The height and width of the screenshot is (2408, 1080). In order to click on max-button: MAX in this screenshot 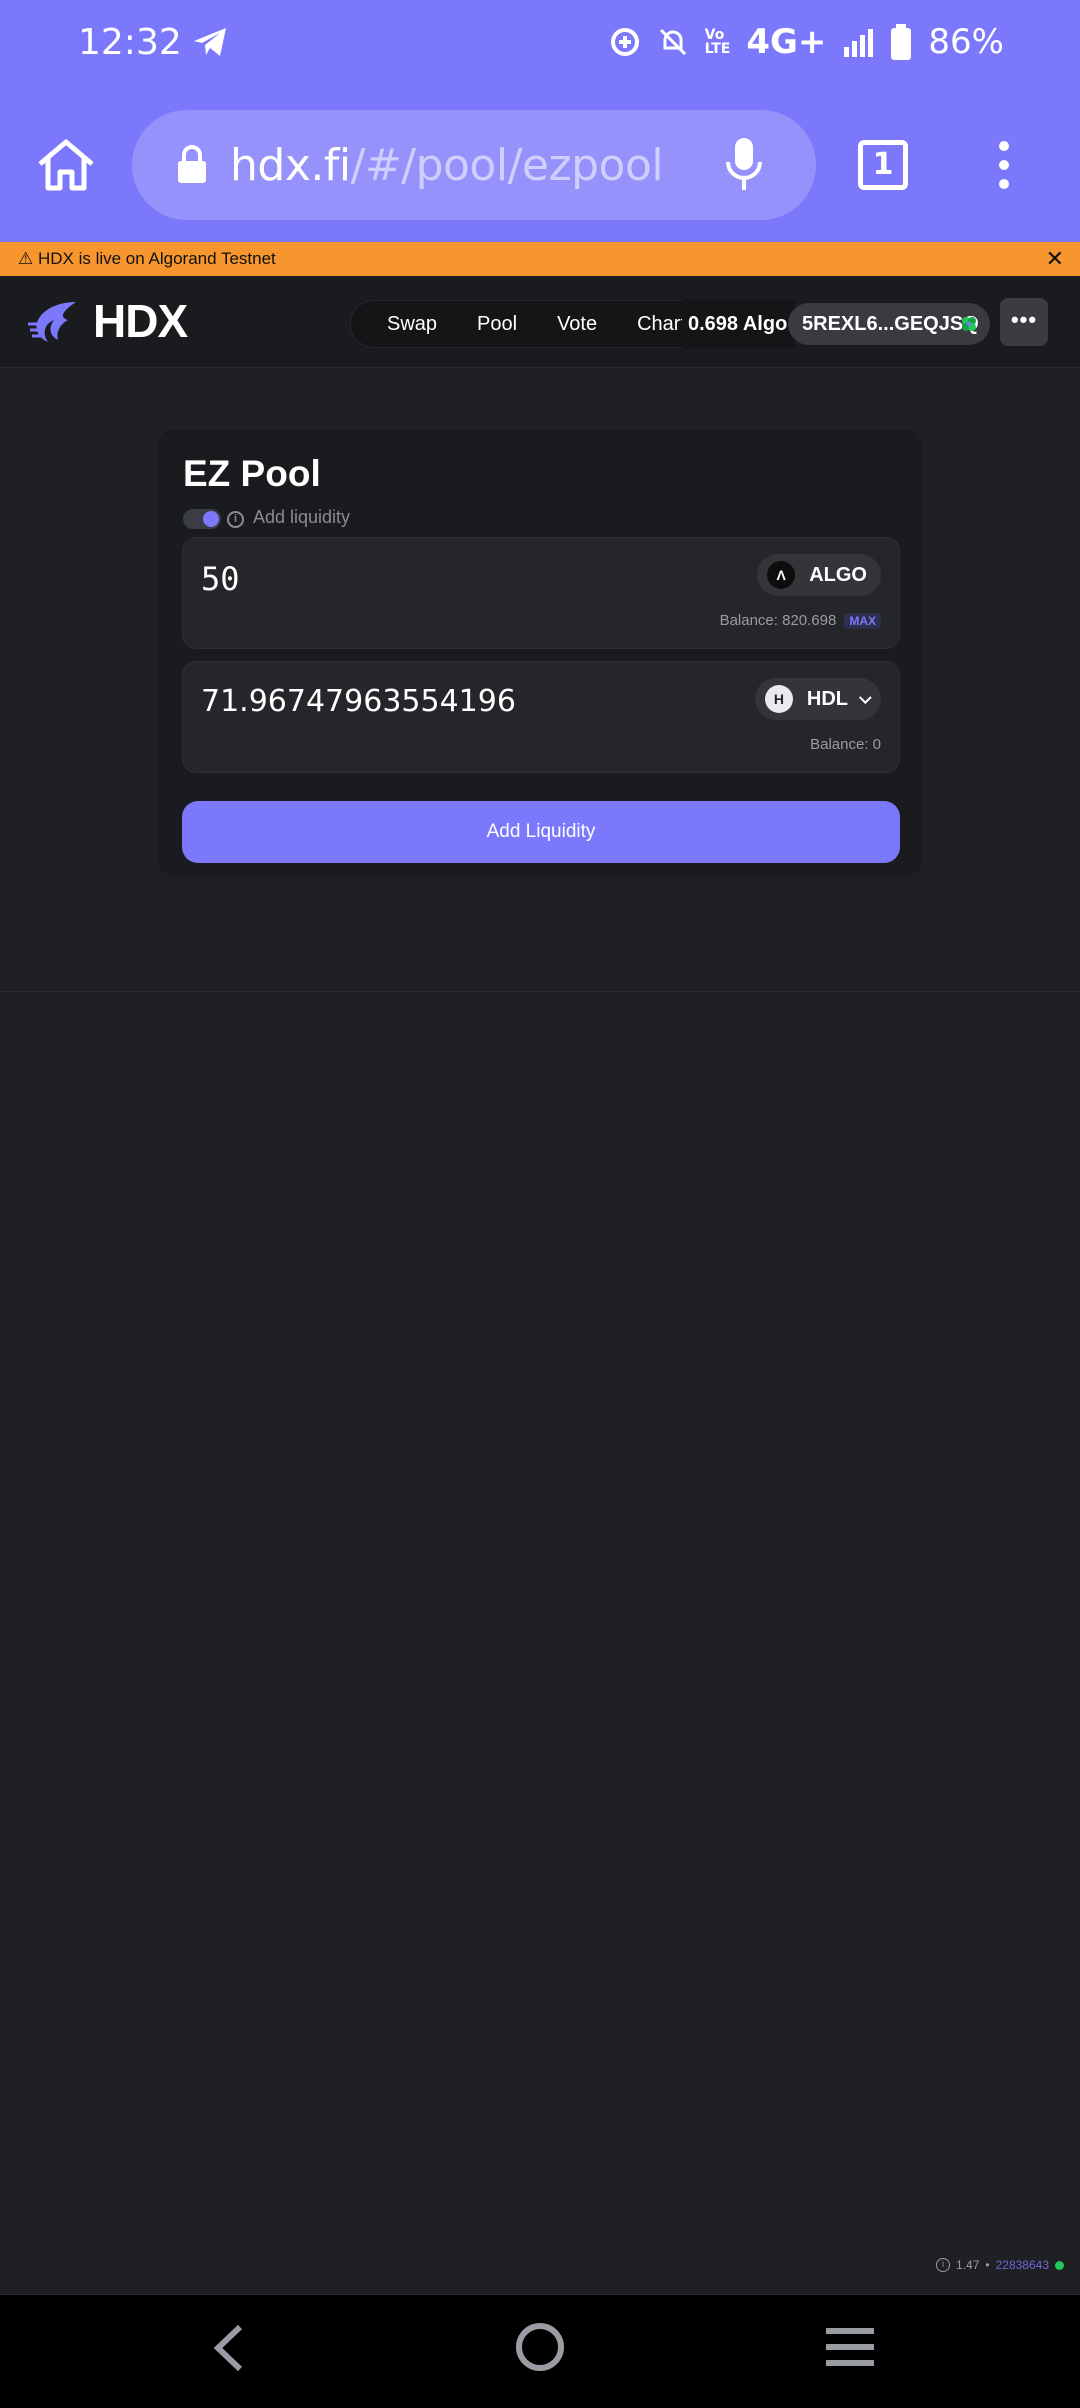, I will do `click(862, 621)`.